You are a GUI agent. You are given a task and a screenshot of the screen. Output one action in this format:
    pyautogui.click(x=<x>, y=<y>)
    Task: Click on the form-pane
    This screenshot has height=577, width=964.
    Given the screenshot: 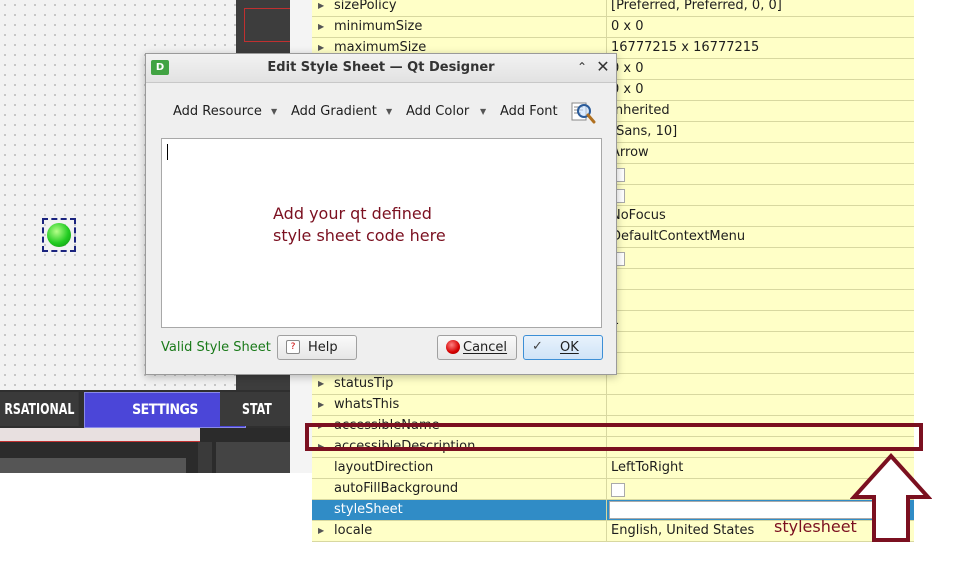 What is the action you would take?
    pyautogui.click(x=93, y=465)
    